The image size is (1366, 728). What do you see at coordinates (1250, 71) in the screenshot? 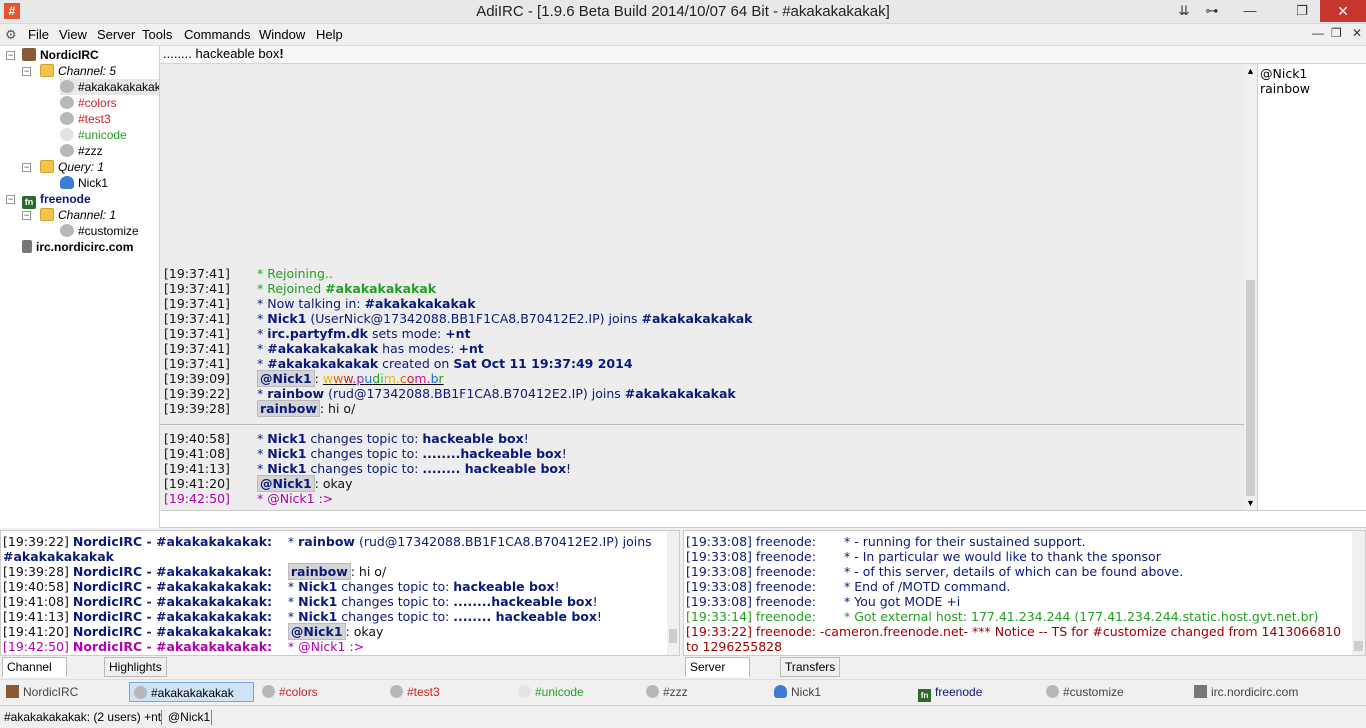
I see `scroll-up-icon: ▲` at bounding box center [1250, 71].